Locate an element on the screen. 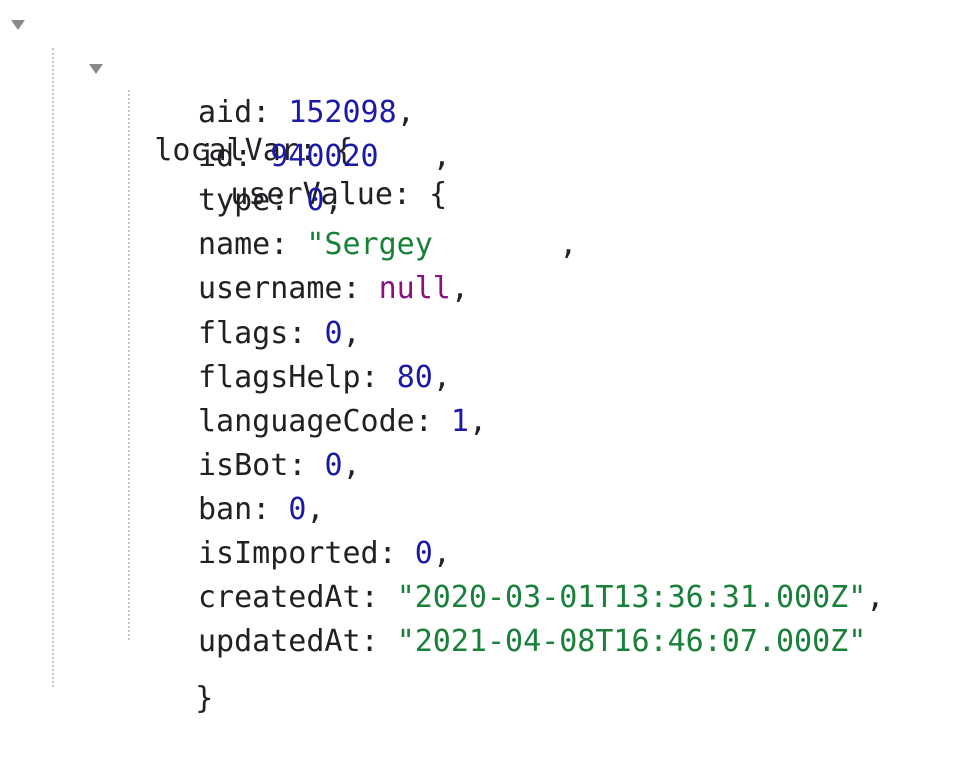 This screenshot has height=762, width=961. property-value: 152098 is located at coordinates (342, 112).